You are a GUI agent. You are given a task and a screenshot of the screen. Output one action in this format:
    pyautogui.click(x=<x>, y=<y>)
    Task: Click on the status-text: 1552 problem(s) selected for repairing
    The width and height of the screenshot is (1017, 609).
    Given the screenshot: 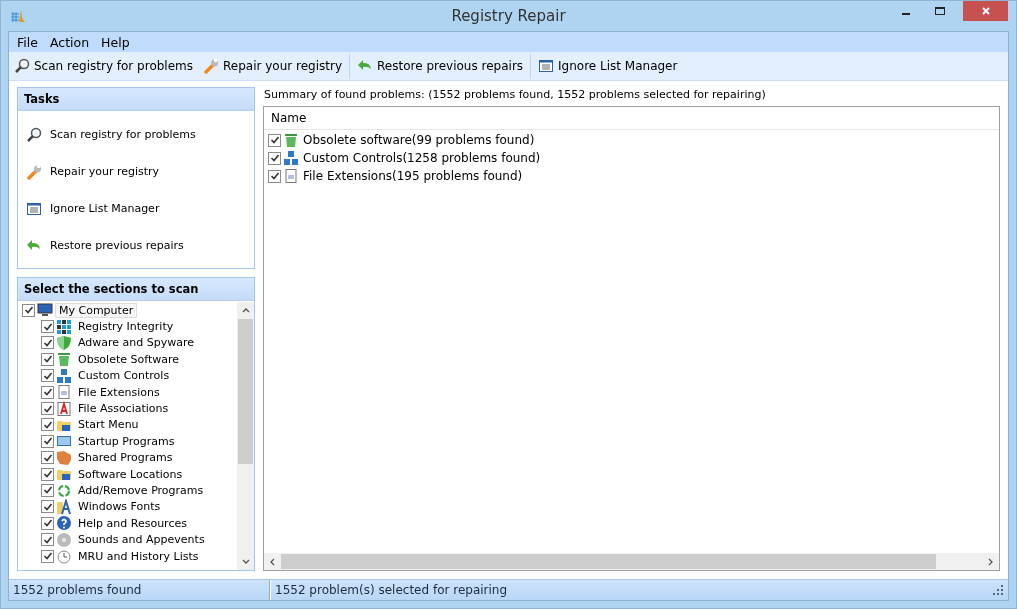 What is the action you would take?
    pyautogui.click(x=629, y=590)
    